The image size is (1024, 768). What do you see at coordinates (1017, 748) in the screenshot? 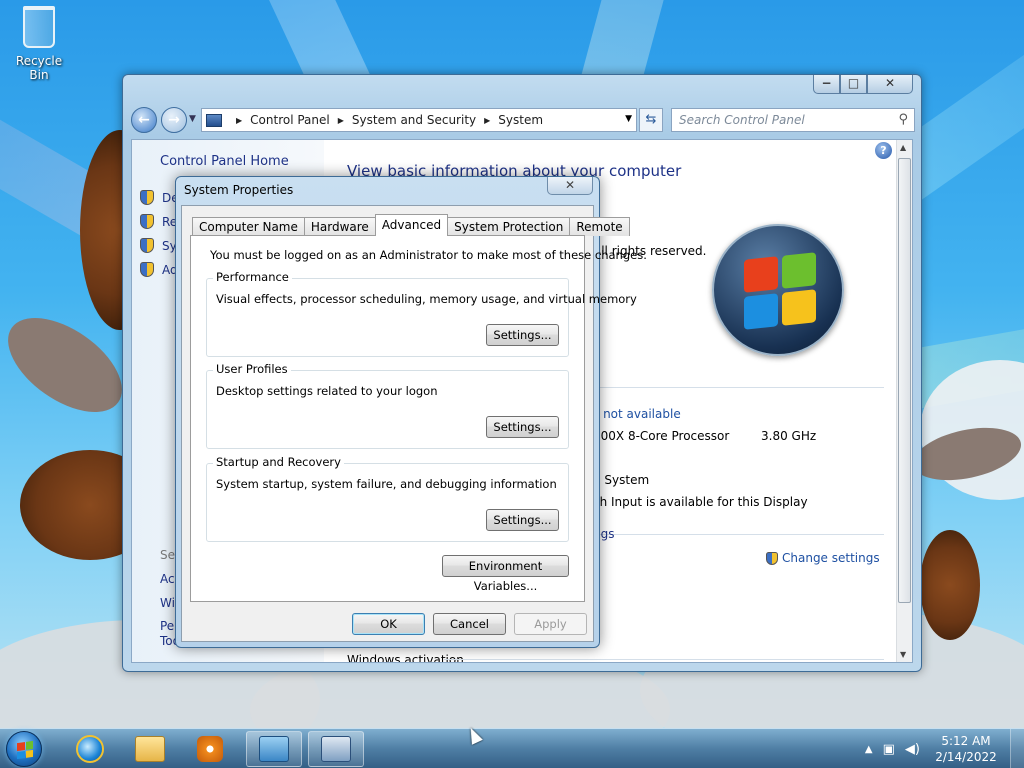
I see `show-desktop-button` at bounding box center [1017, 748].